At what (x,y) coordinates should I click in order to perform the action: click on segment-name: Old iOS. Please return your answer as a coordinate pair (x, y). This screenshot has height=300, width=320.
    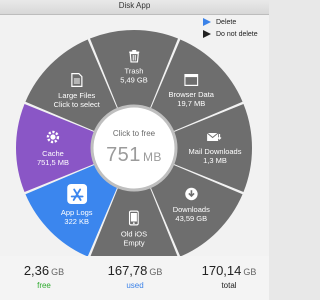
    Looking at the image, I should click on (134, 234).